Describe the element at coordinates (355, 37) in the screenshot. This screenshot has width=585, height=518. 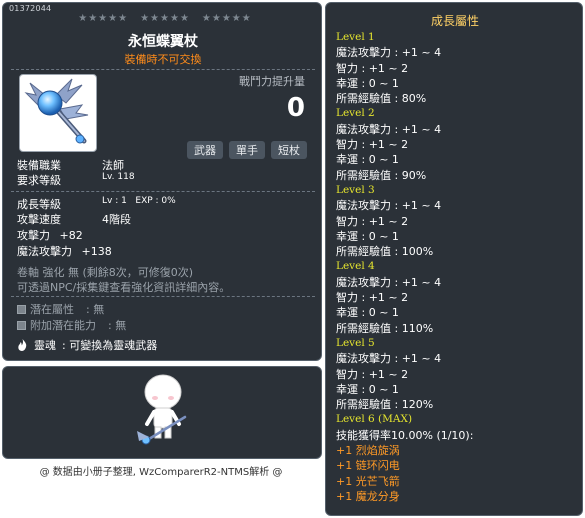
I see `level-heading: Level 1` at that location.